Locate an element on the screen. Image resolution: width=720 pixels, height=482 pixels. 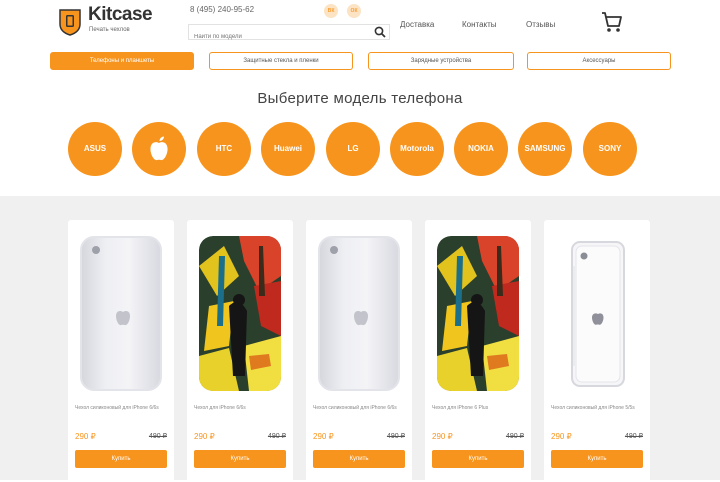
brand-nokia: NOKIA is located at coordinates (481, 149).